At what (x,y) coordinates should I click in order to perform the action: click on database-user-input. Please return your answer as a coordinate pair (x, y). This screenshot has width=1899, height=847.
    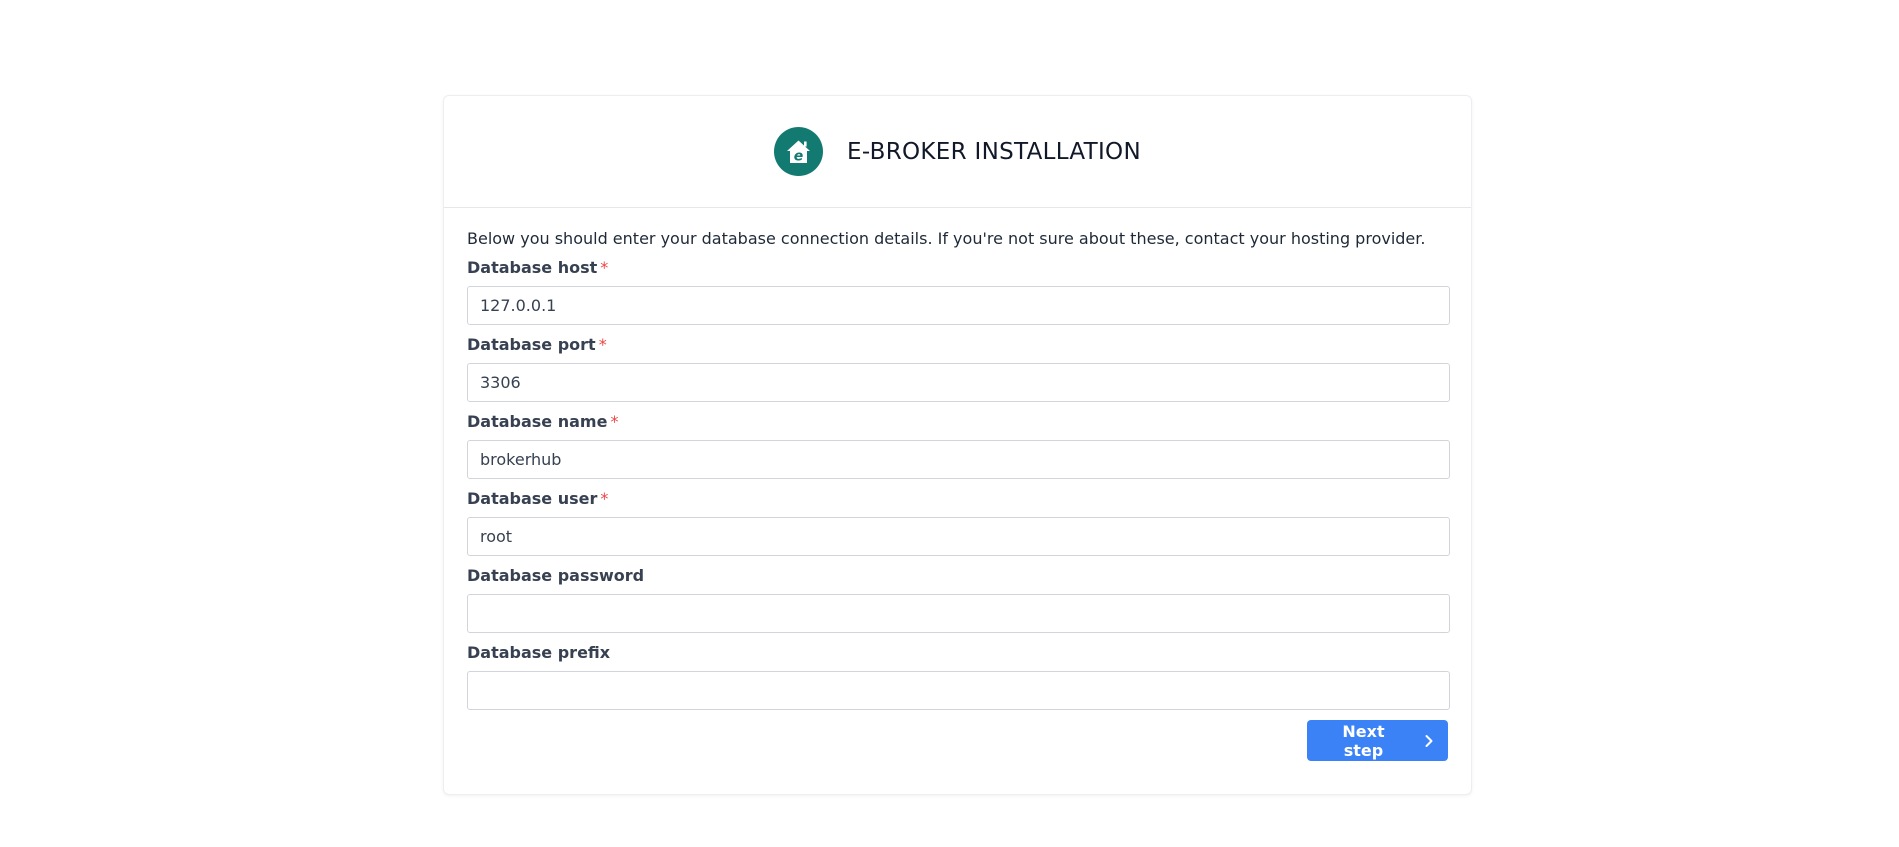
    Looking at the image, I should click on (958, 536).